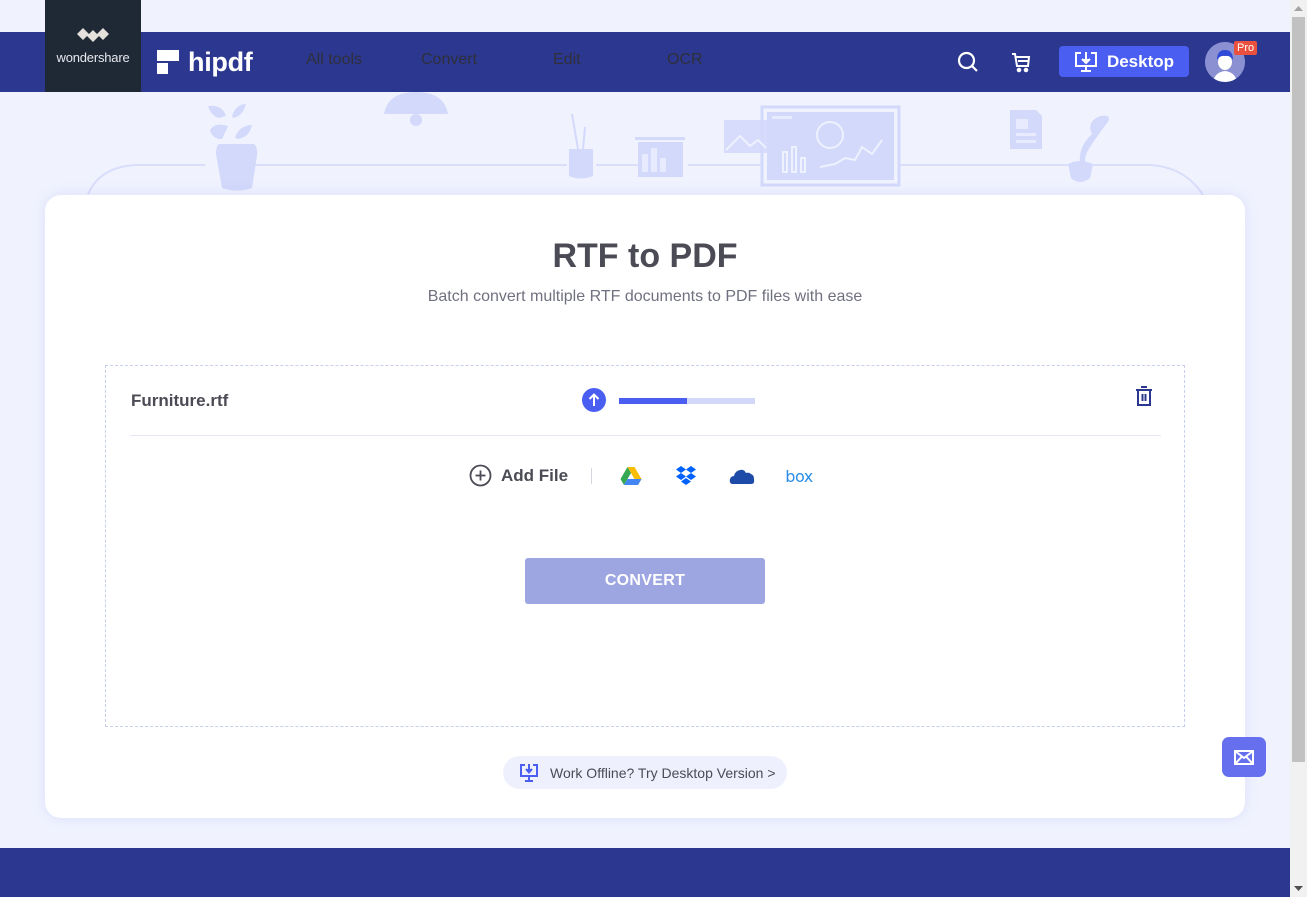 The width and height of the screenshot is (1307, 897). What do you see at coordinates (594, 400) in the screenshot?
I see `upload-arrow-icon` at bounding box center [594, 400].